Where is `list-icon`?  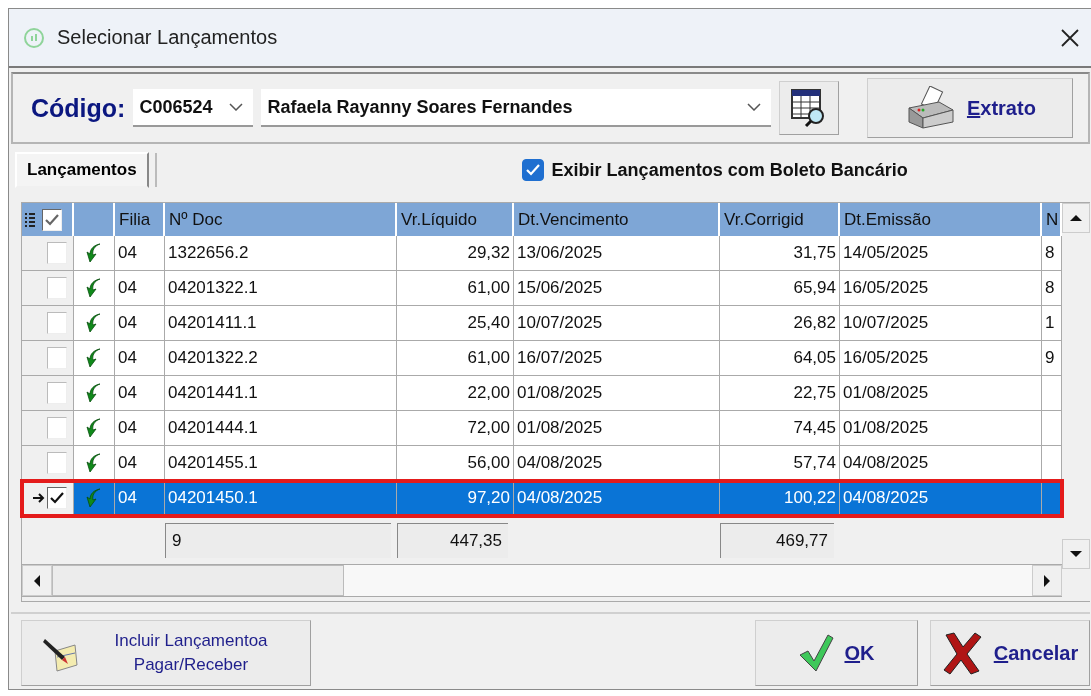 list-icon is located at coordinates (30, 219).